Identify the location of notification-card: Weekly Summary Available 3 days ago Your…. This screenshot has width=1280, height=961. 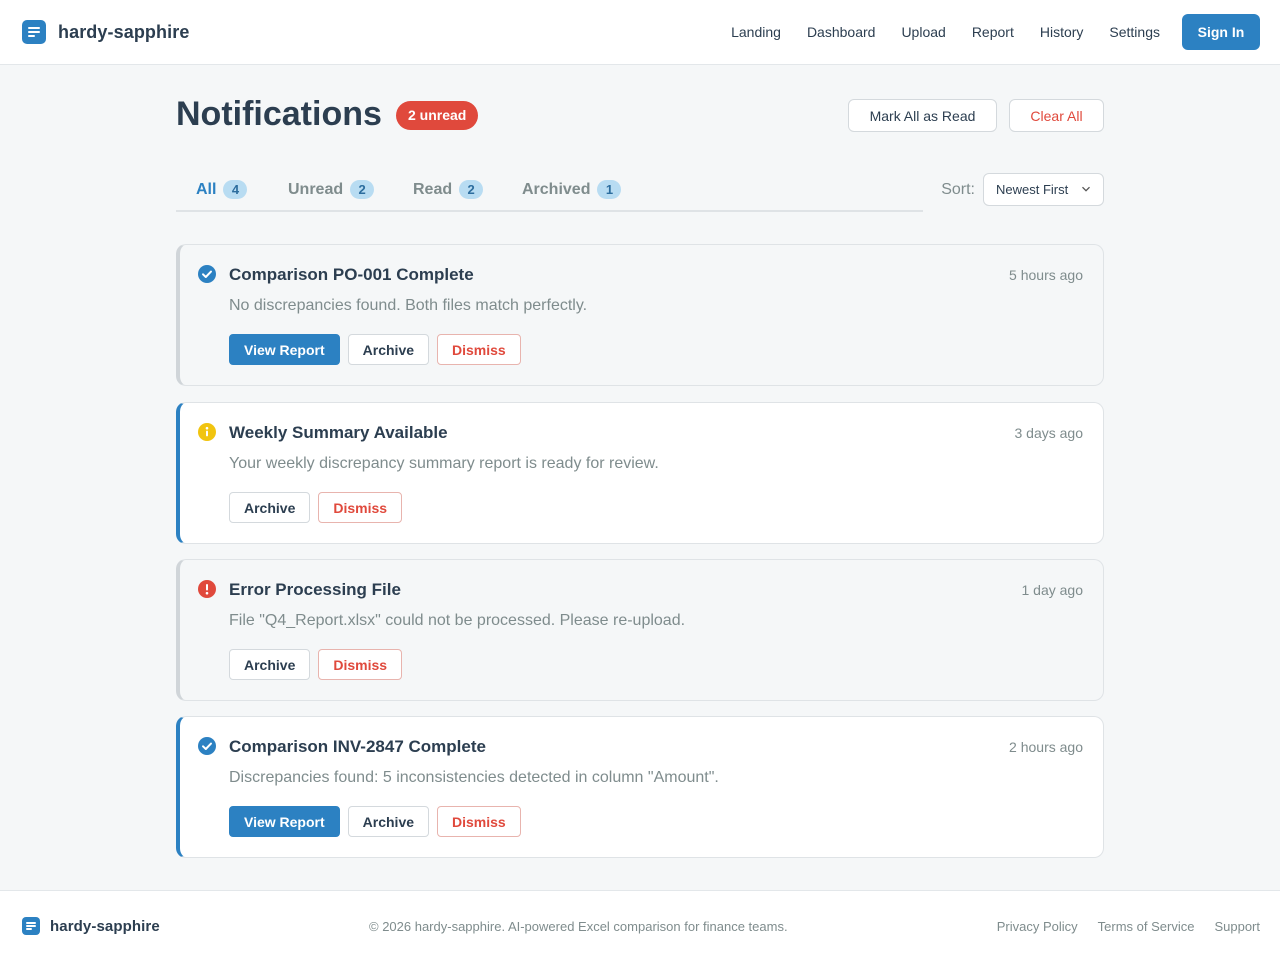
(640, 473).